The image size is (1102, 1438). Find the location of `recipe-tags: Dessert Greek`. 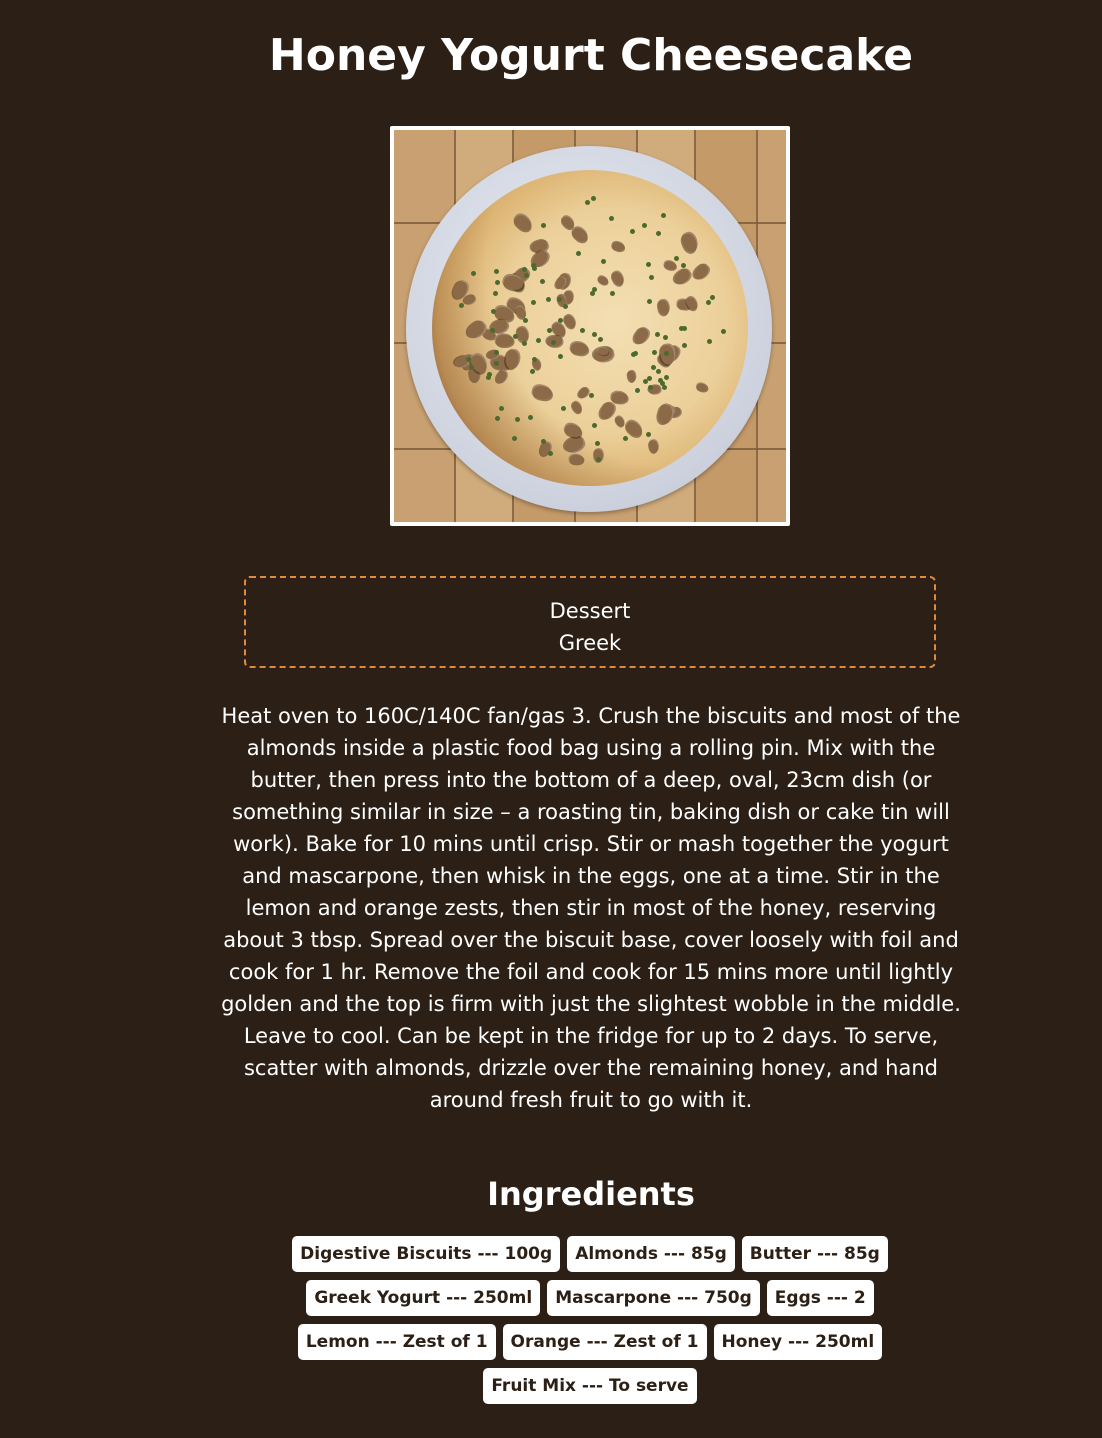

recipe-tags: Dessert Greek is located at coordinates (590, 622).